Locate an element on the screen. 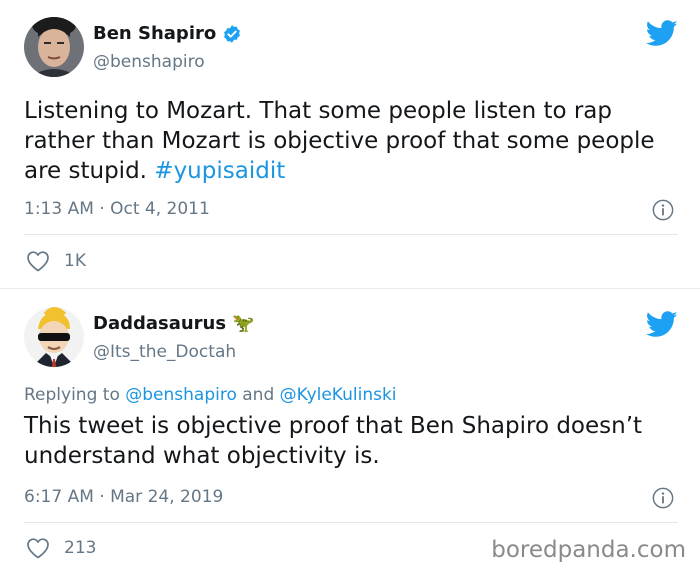 This screenshot has height=577, width=700. display-name: Ben Shapiro is located at coordinates (154, 33).